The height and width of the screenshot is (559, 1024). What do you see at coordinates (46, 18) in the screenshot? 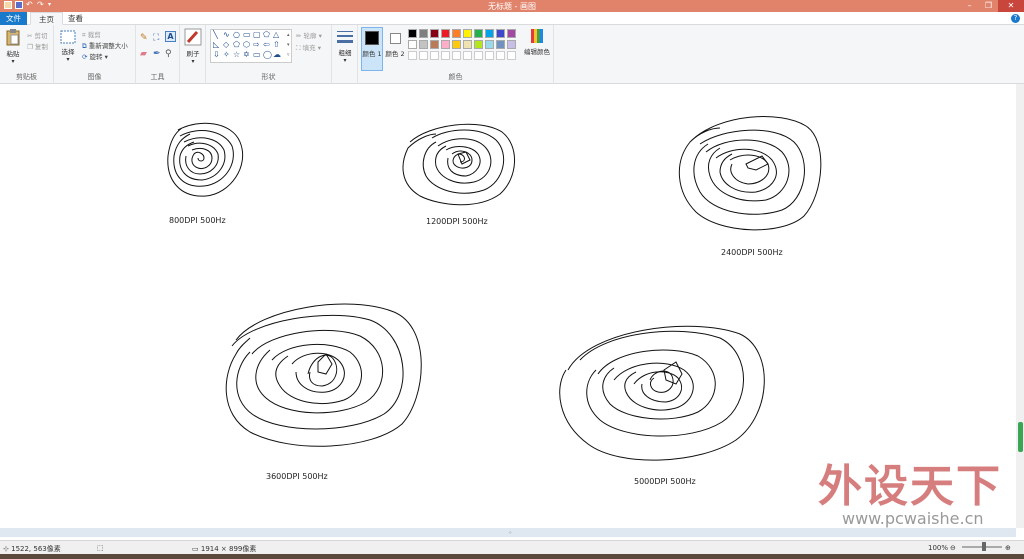
I see `tab-home: 主页` at bounding box center [46, 18].